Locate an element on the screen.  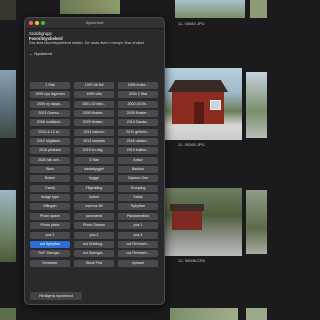
keyword-button: pos 2 is located at coordinates (50, 235).